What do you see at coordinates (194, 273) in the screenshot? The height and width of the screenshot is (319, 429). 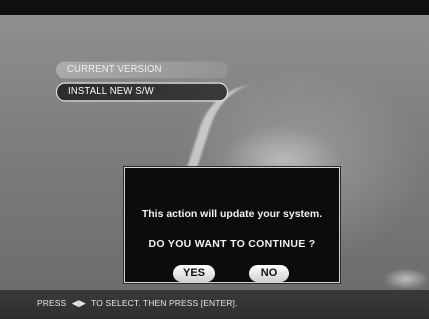 I see `yes-button: YES` at bounding box center [194, 273].